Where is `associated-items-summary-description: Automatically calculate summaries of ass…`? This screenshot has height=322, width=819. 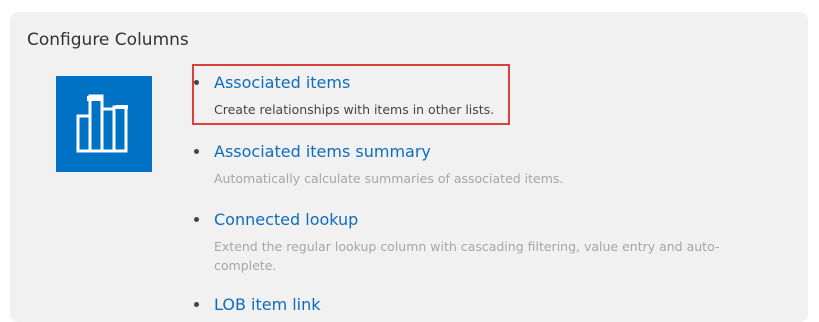 associated-items-summary-description: Automatically calculate summaries of ass… is located at coordinates (389, 178).